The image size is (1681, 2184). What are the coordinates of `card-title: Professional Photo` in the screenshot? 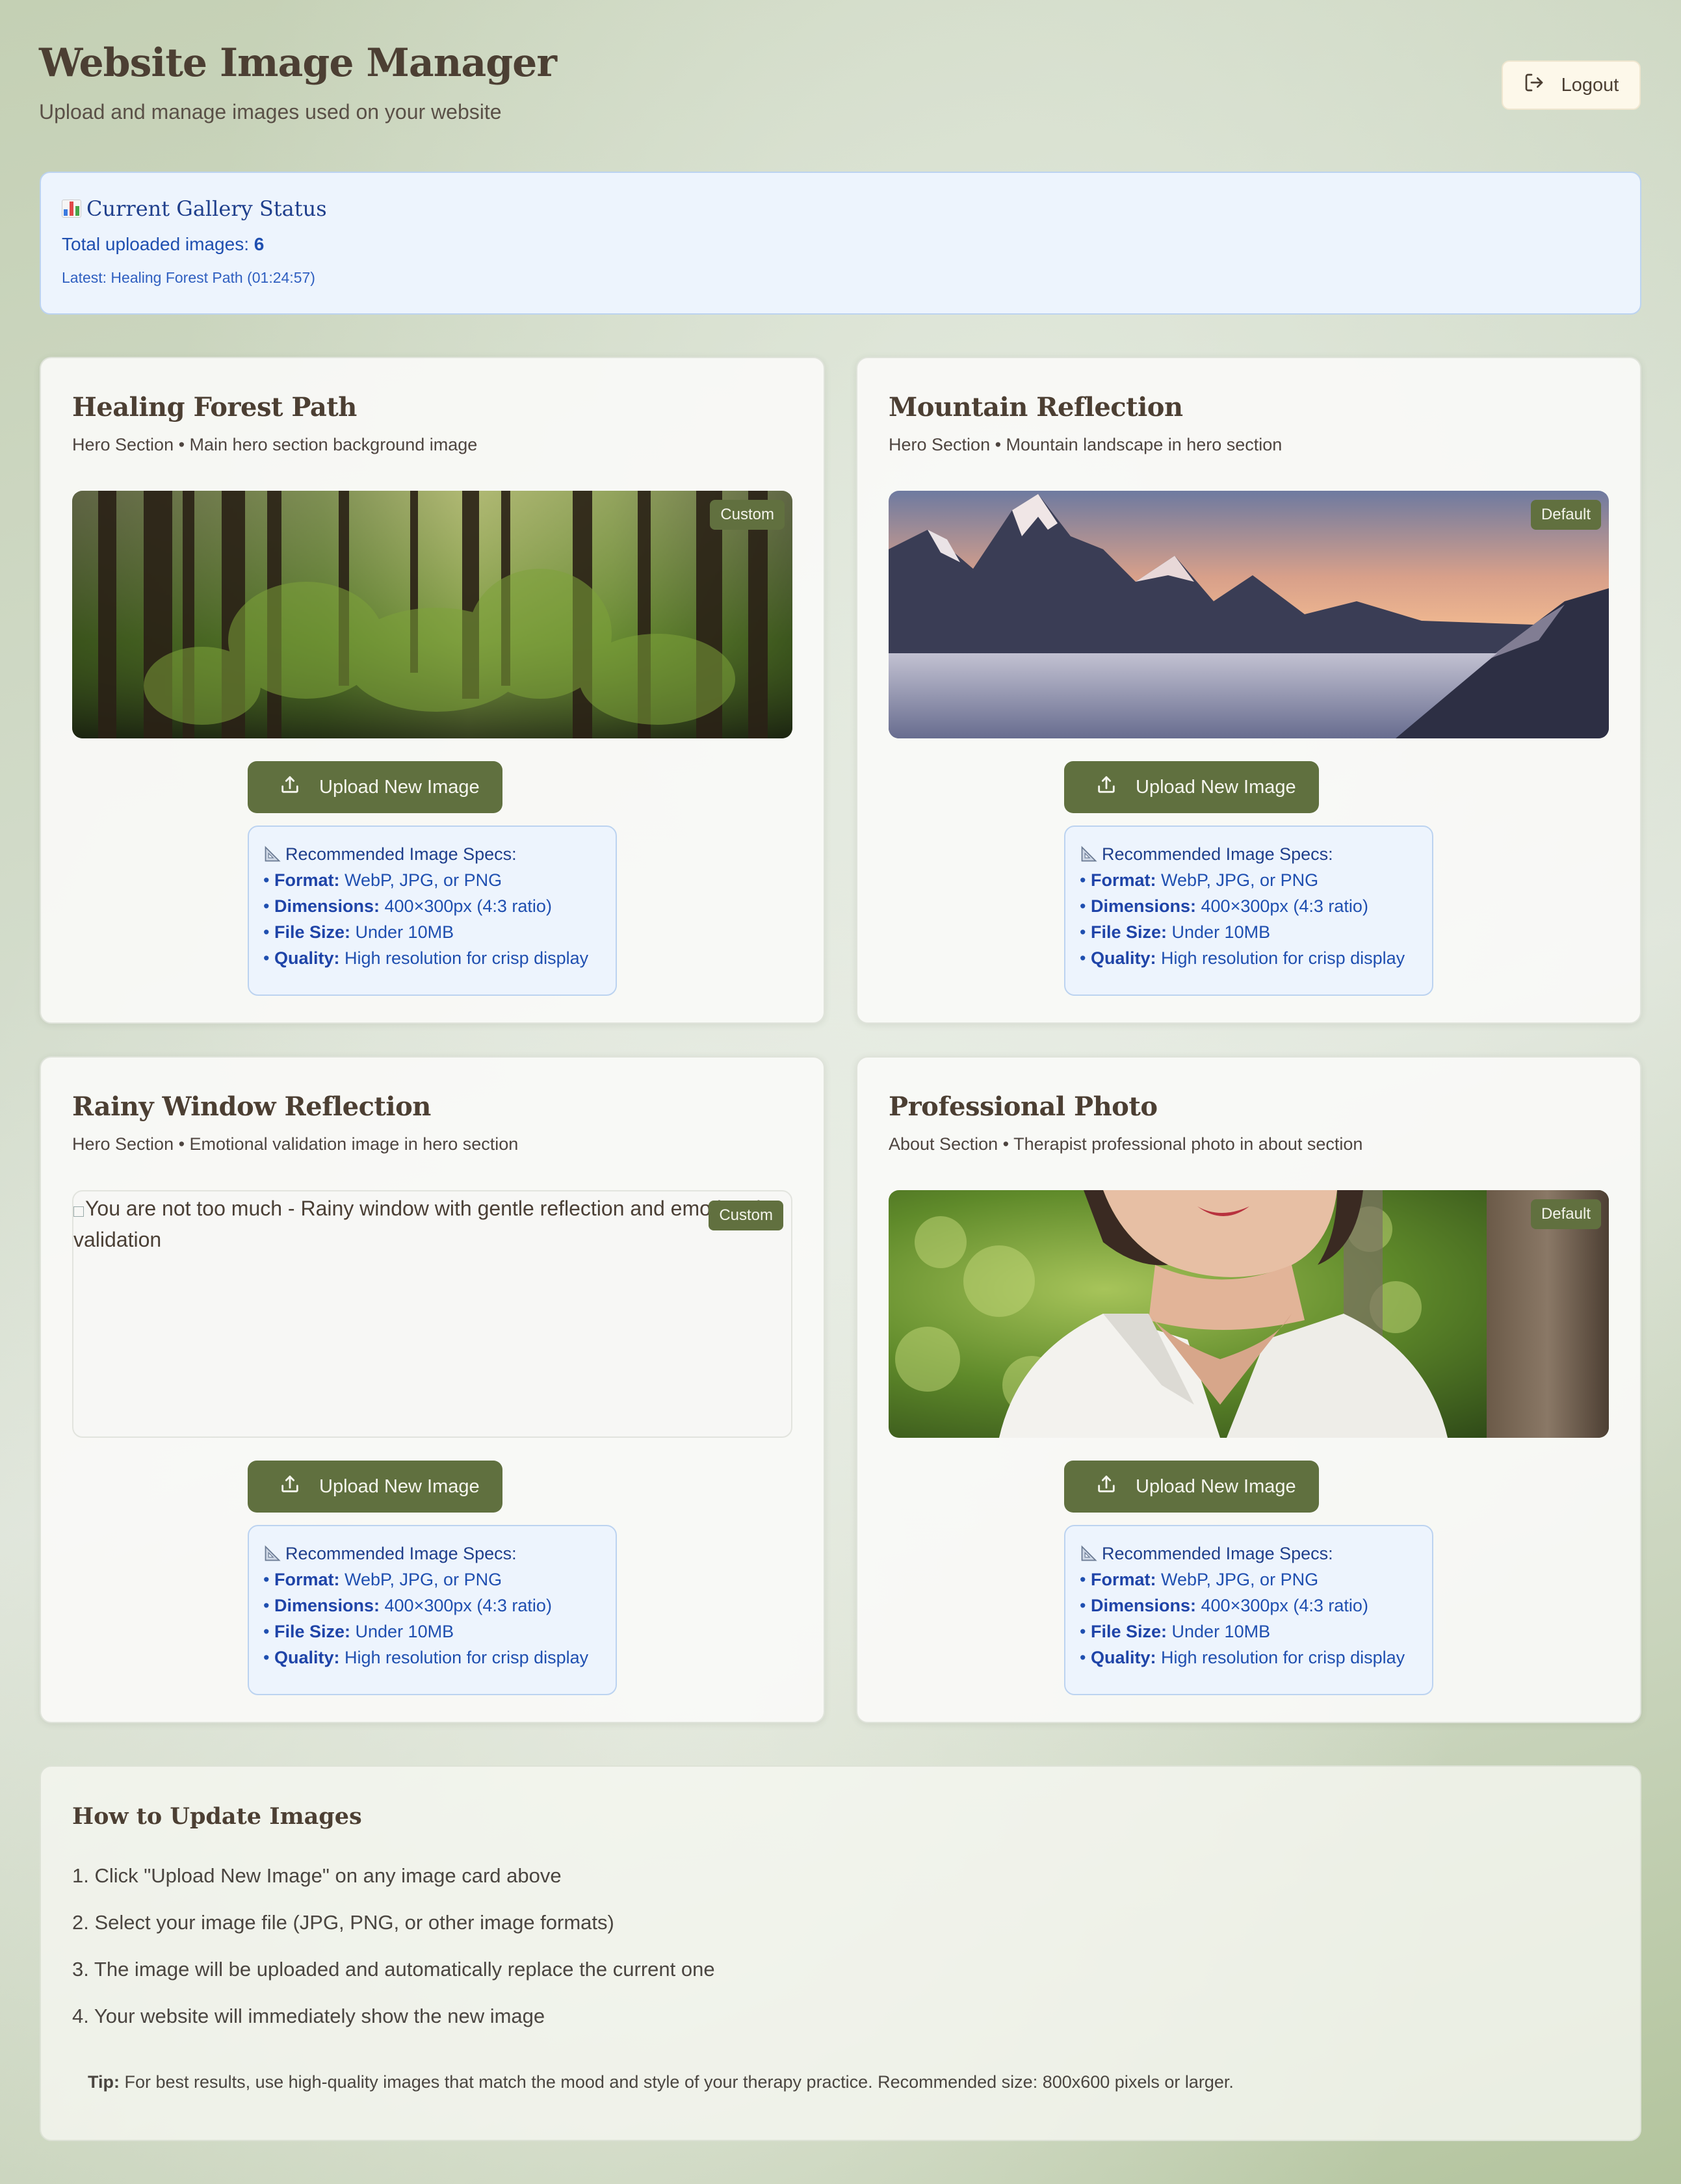 It's located at (1023, 1106).